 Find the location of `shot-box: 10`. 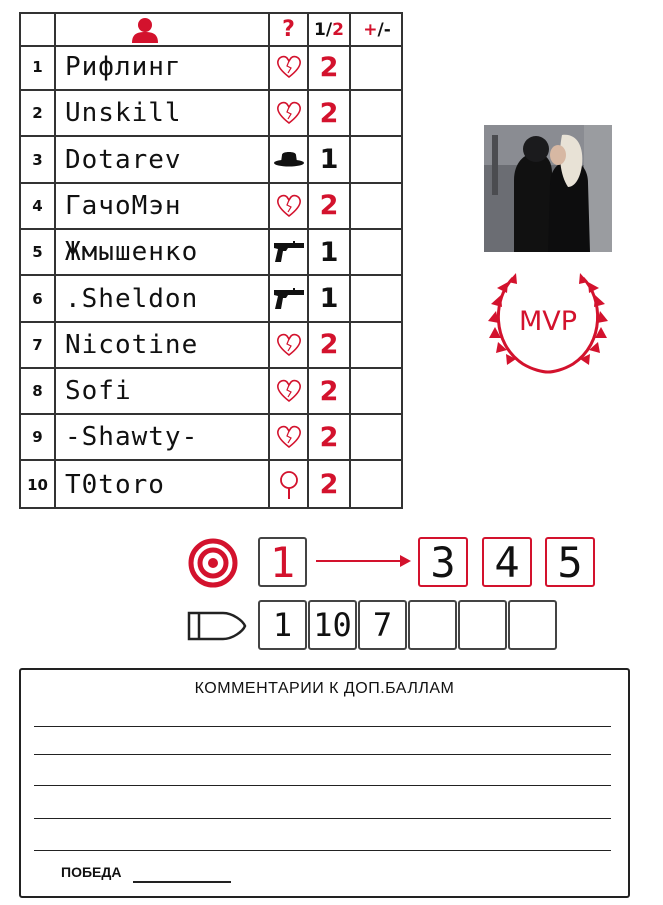

shot-box: 10 is located at coordinates (332, 625).